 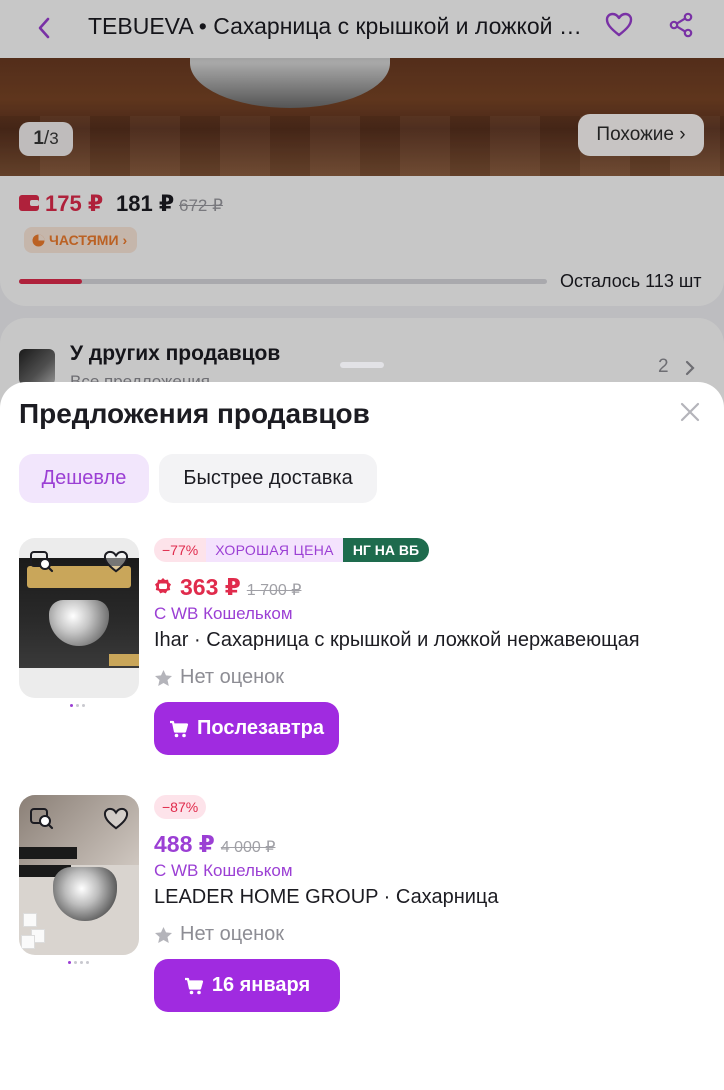 What do you see at coordinates (84, 478) in the screenshot?
I see `filter-cheaper: Дешевле` at bounding box center [84, 478].